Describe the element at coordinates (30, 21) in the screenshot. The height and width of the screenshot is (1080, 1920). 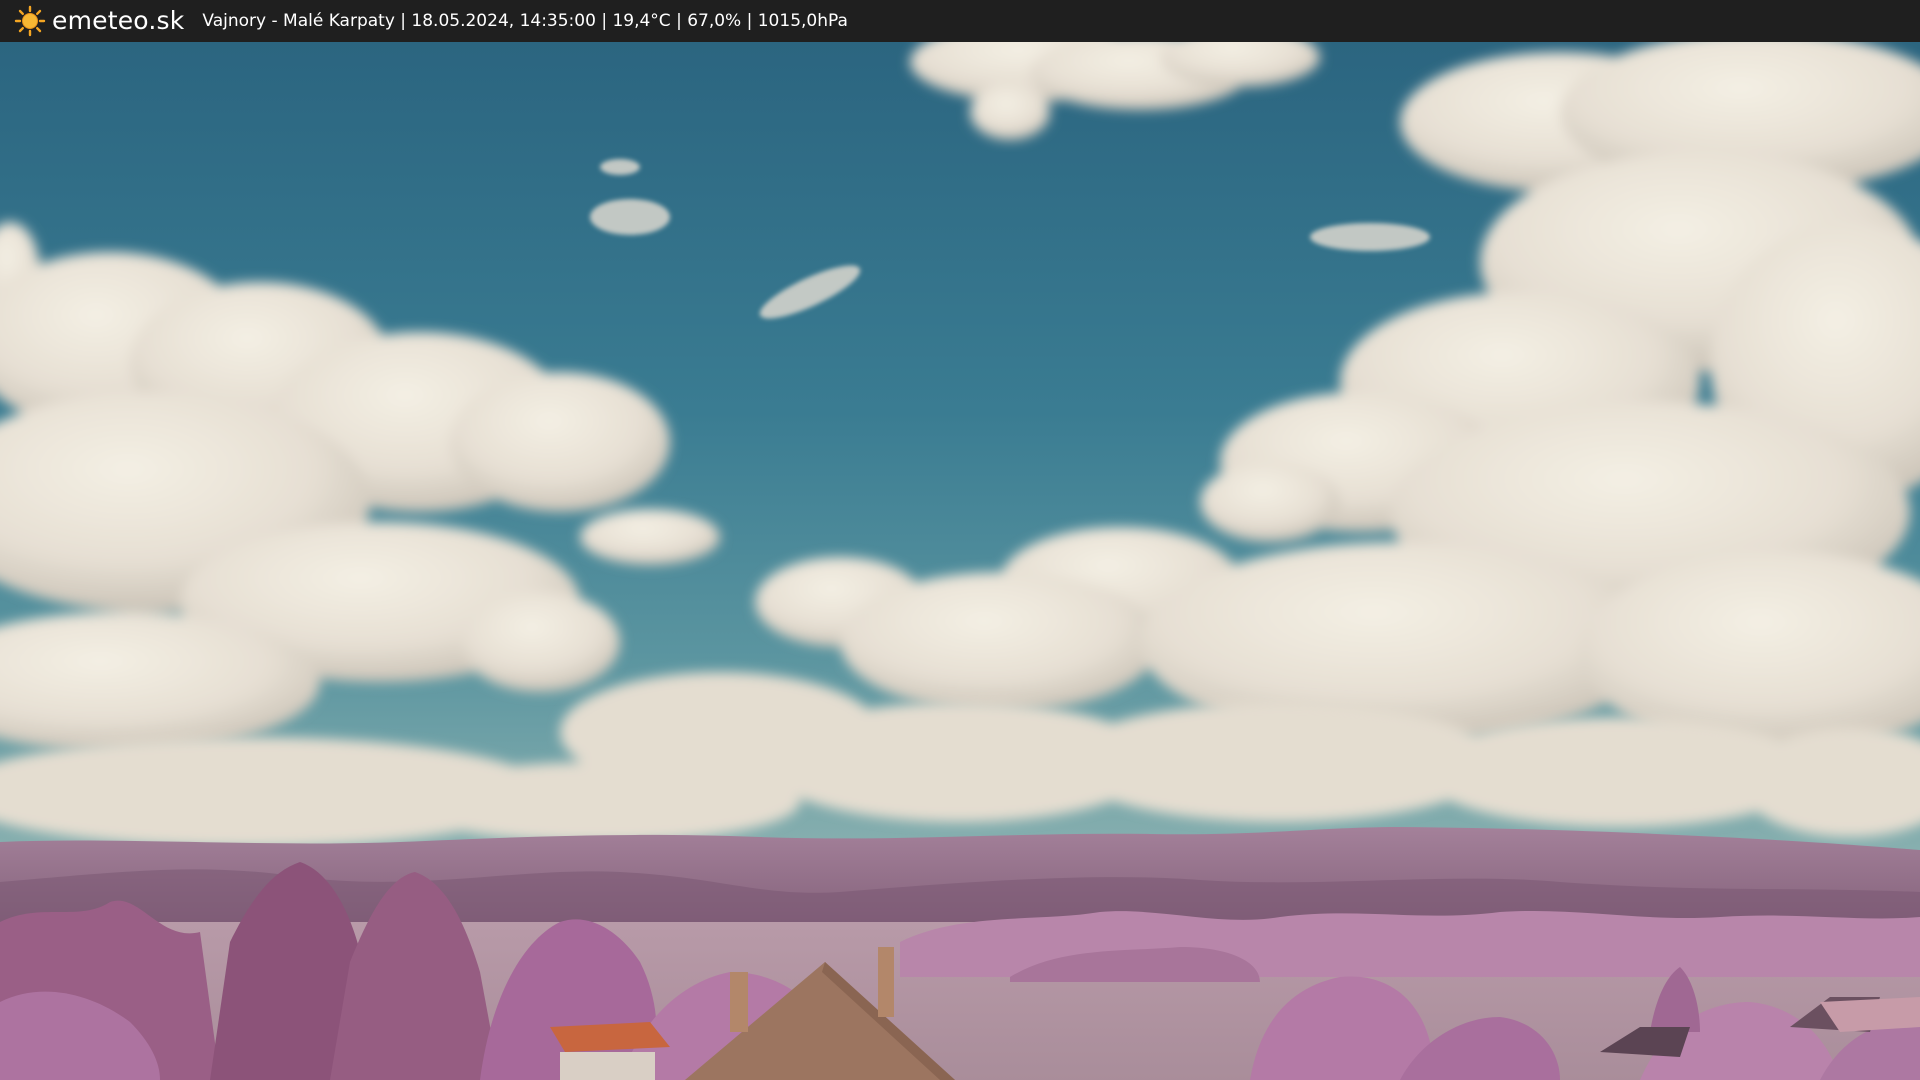
I see `sun-icon` at that location.